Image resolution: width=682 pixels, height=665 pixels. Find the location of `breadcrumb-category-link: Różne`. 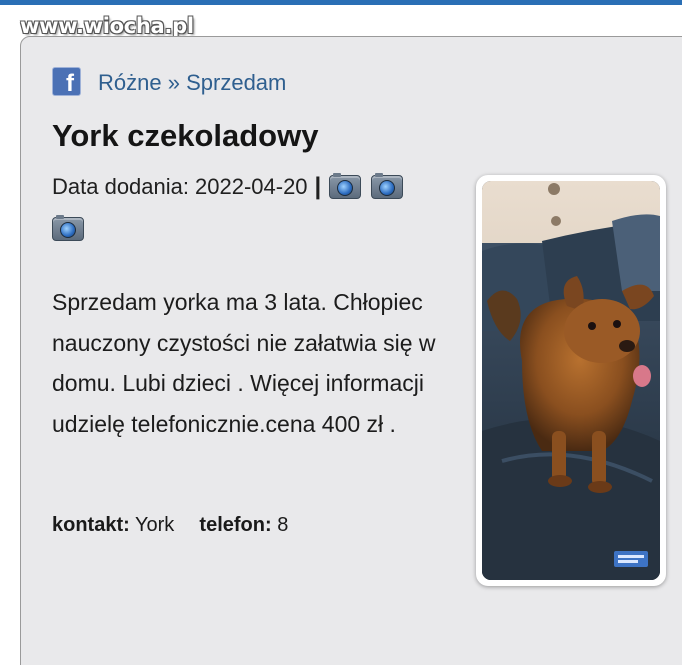

breadcrumb-category-link: Różne is located at coordinates (130, 82).